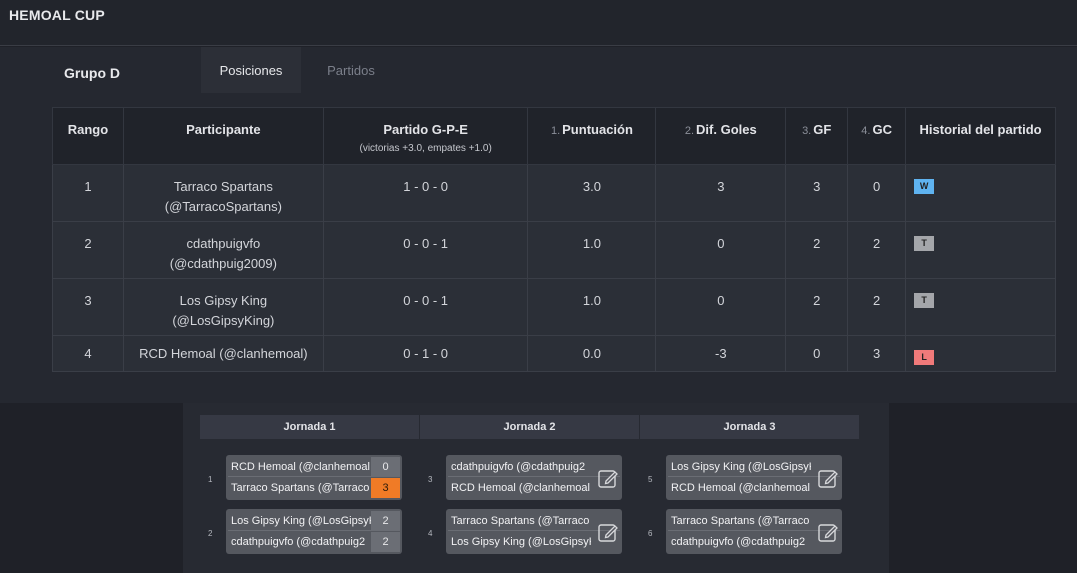  I want to click on round-header-jornada-3: Jornada 3, so click(749, 427).